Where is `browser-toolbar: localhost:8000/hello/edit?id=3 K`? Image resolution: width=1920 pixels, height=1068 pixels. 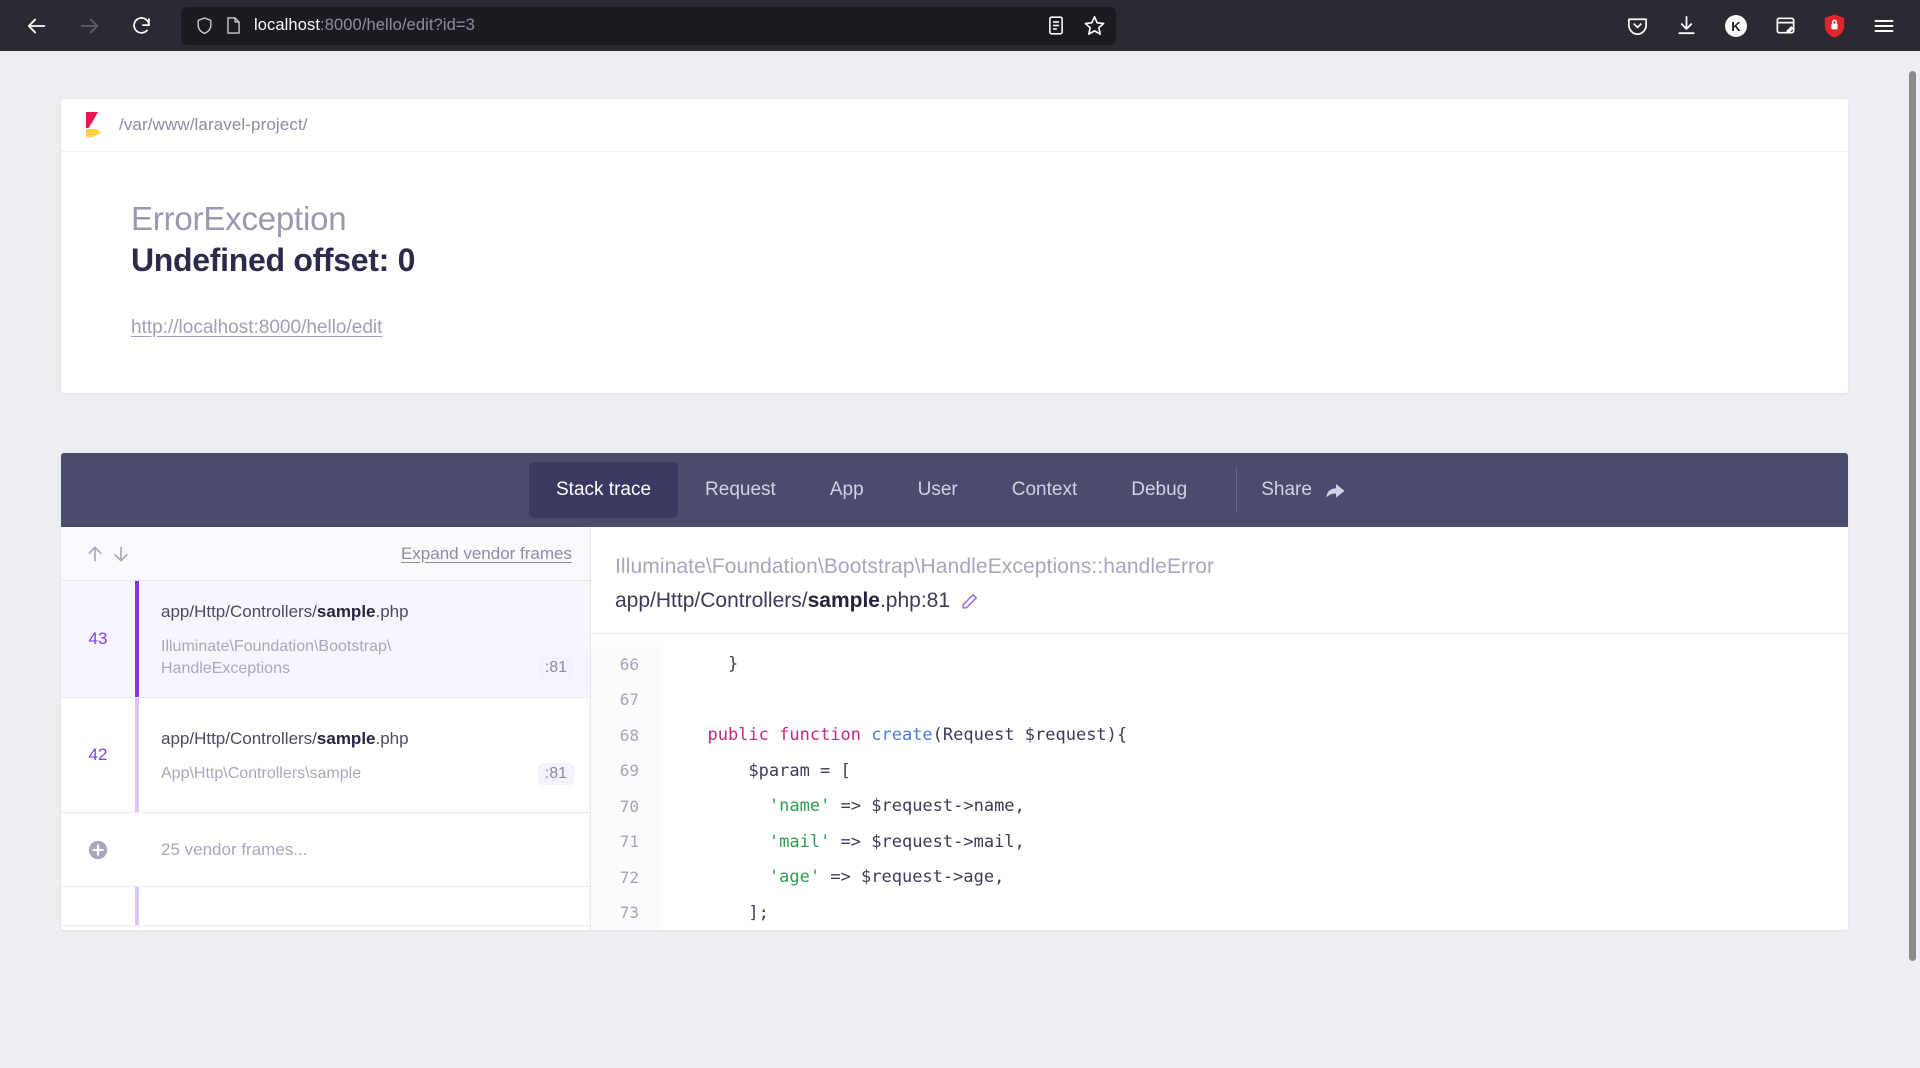
browser-toolbar: localhost:8000/hello/edit?id=3 K is located at coordinates (960, 25).